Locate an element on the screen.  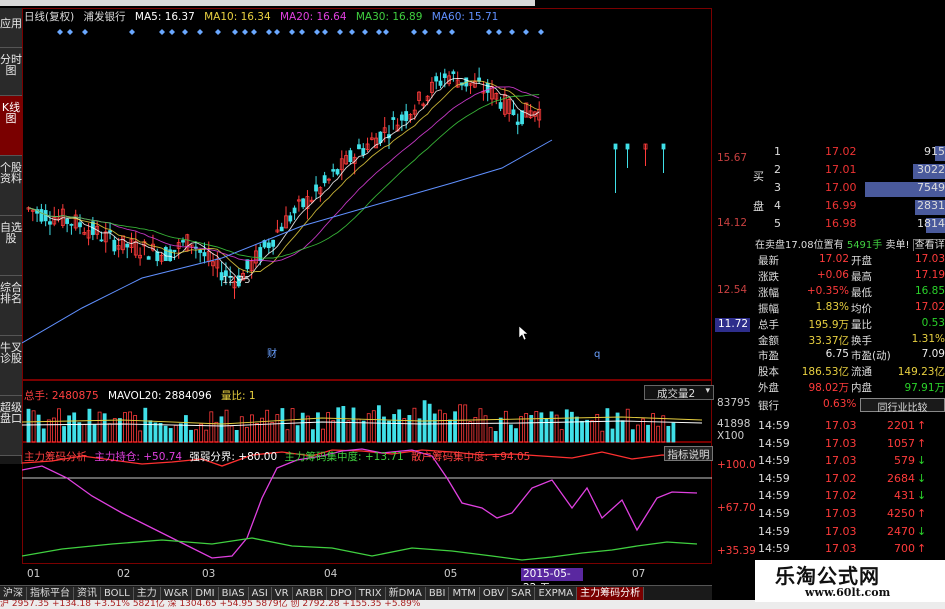
orderbook-row: 4 16.99 2831 is located at coordinates (850, 208).